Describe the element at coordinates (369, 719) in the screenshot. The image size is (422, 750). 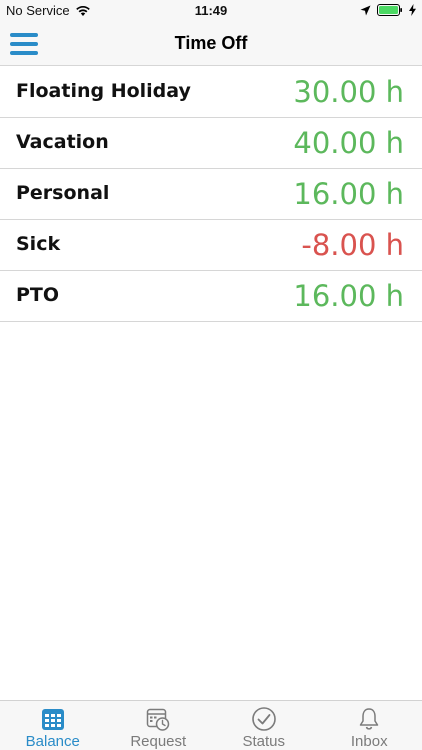
I see `bell-icon` at that location.